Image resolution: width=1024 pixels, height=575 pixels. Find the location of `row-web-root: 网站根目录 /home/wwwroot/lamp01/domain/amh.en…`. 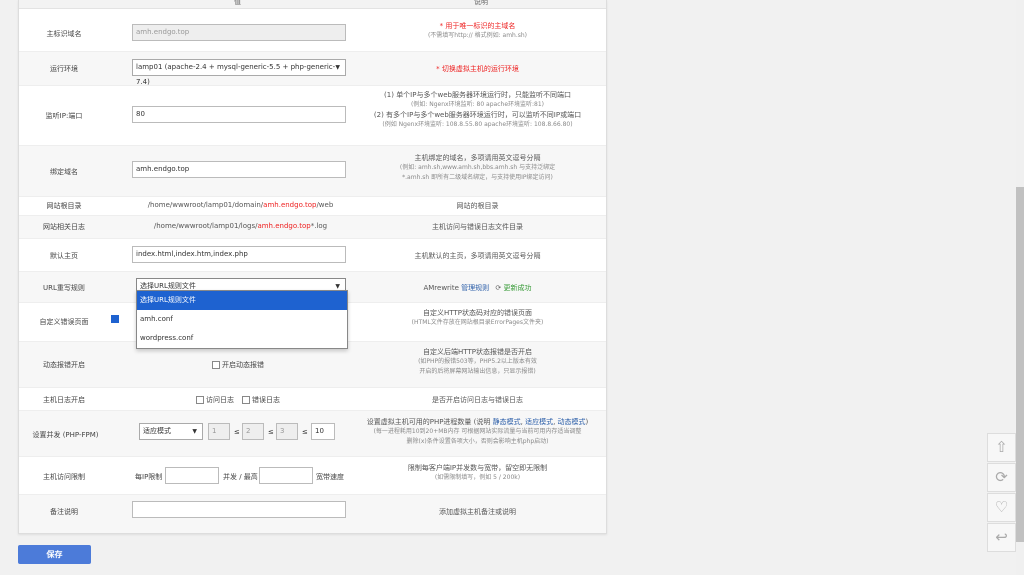

row-web-root: 网站根目录 /home/wwwroot/lamp01/domain/amh.en… is located at coordinates (312, 206).